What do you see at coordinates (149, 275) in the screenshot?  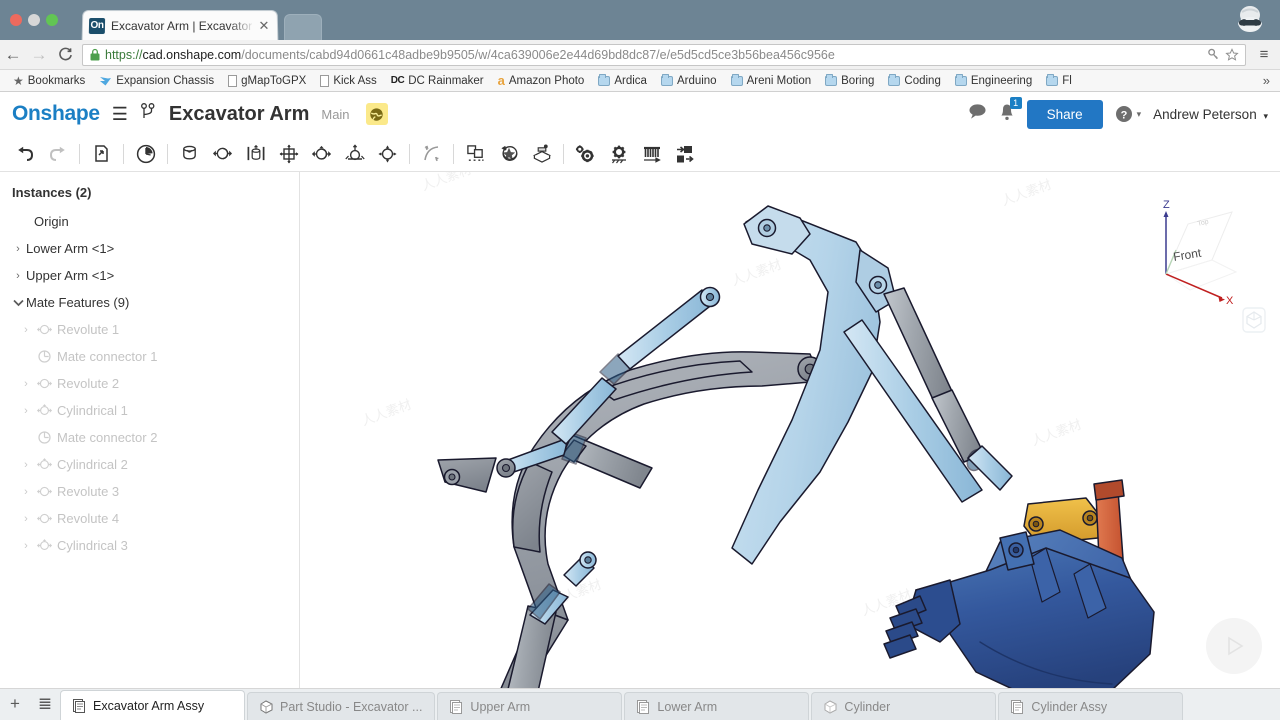 I see `tree-item-upper-arm: › Upper Arm <1>` at bounding box center [149, 275].